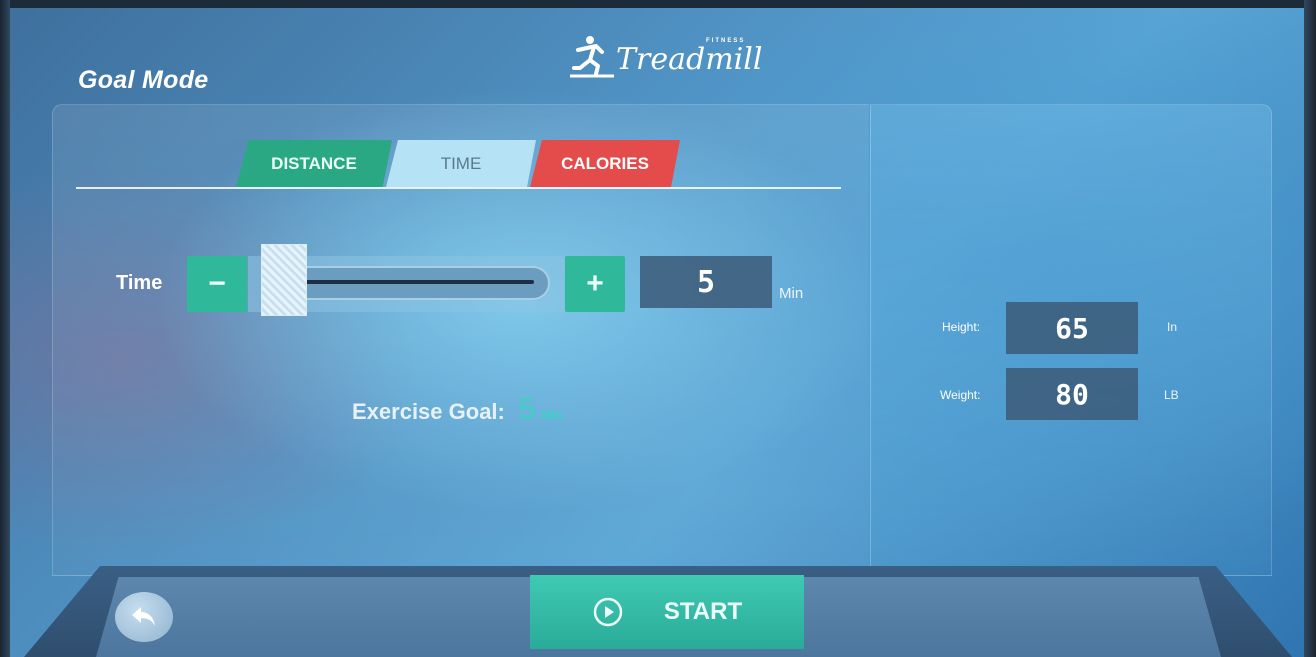 The image size is (1316, 657). I want to click on decrease-time-button: −, so click(217, 284).